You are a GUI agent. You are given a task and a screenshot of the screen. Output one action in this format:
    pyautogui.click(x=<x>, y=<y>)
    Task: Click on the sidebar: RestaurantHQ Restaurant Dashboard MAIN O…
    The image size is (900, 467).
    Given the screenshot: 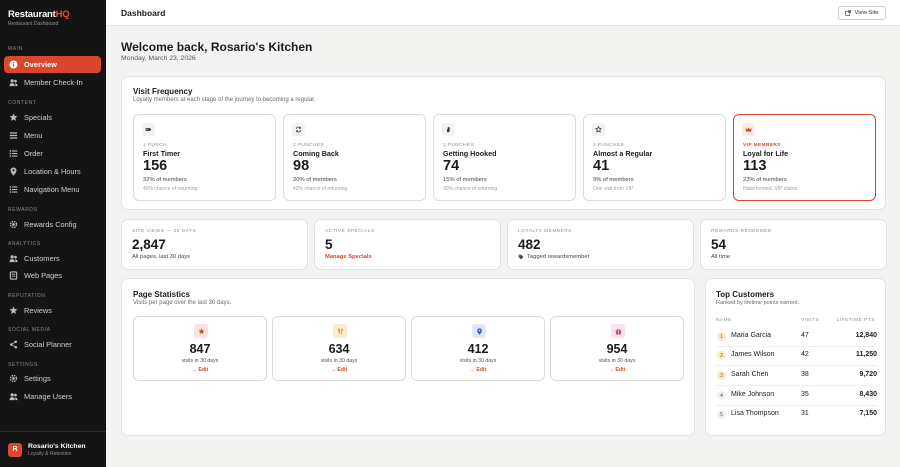 What is the action you would take?
    pyautogui.click(x=53, y=233)
    